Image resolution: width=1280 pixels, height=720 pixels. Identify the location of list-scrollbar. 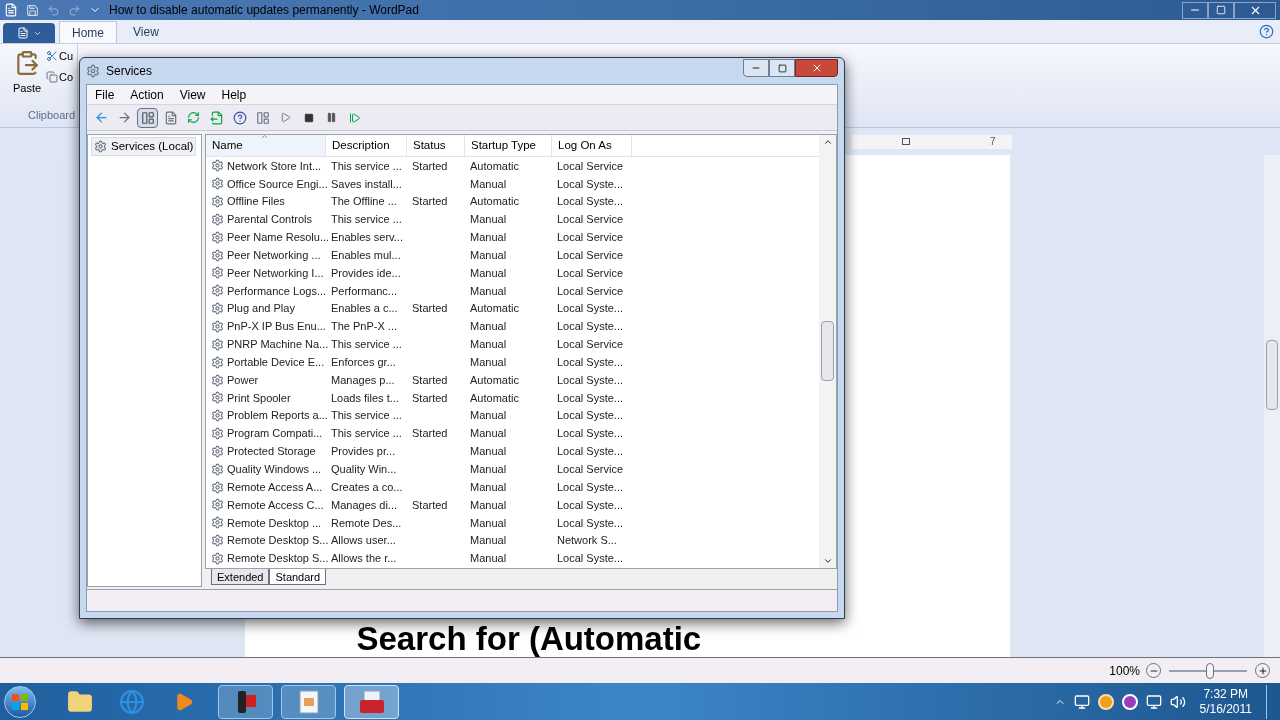
(827, 351).